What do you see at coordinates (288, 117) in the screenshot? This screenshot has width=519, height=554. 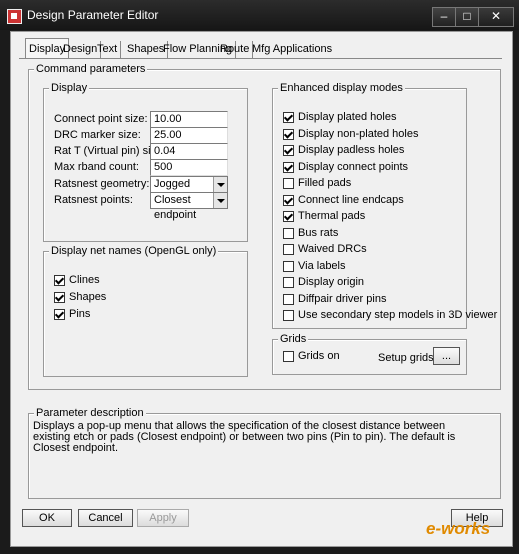 I see `display-plated-holes-checkbox` at bounding box center [288, 117].